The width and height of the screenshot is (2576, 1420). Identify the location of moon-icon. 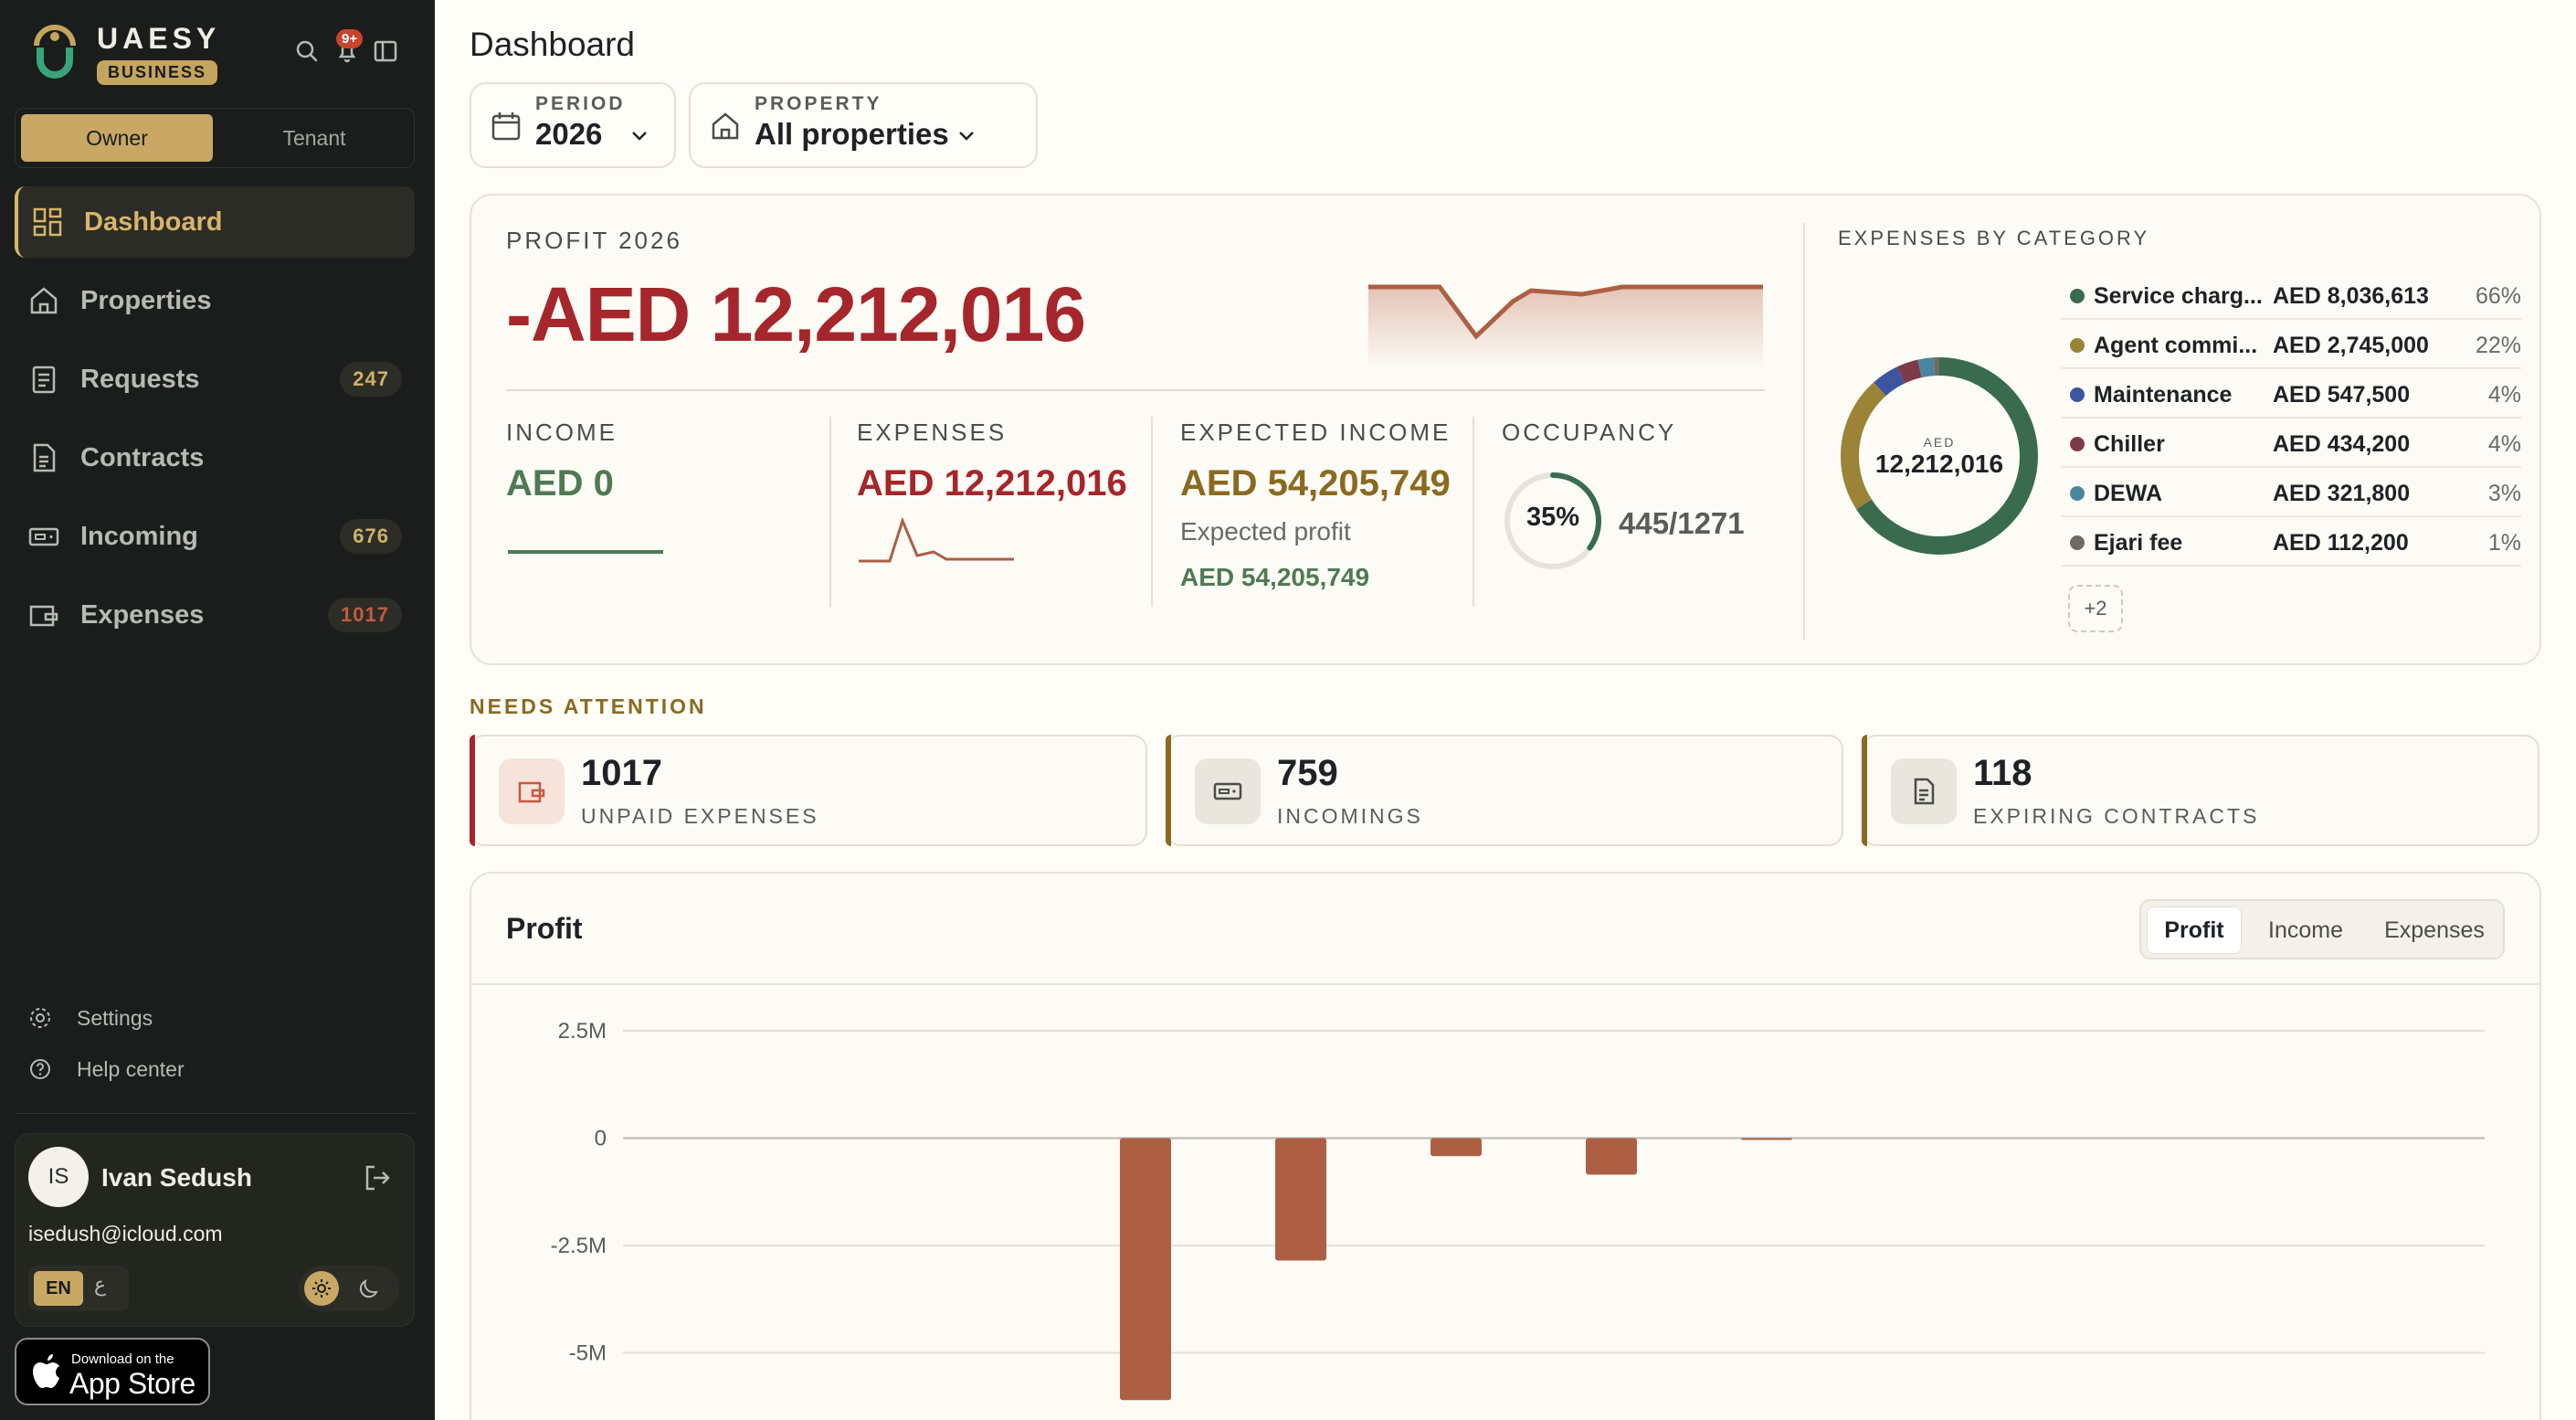
(369, 1288).